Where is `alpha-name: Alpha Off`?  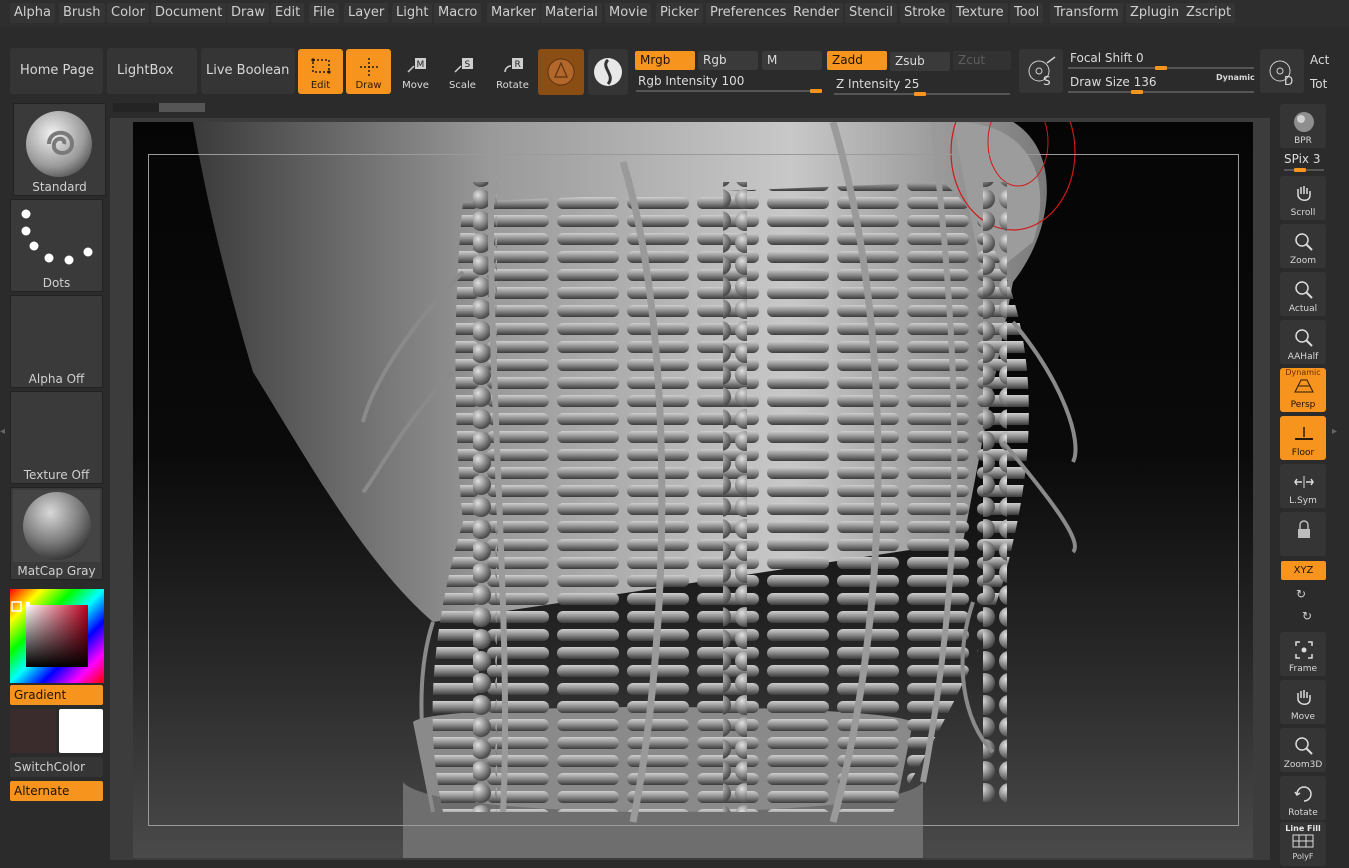 alpha-name: Alpha Off is located at coordinates (56, 379).